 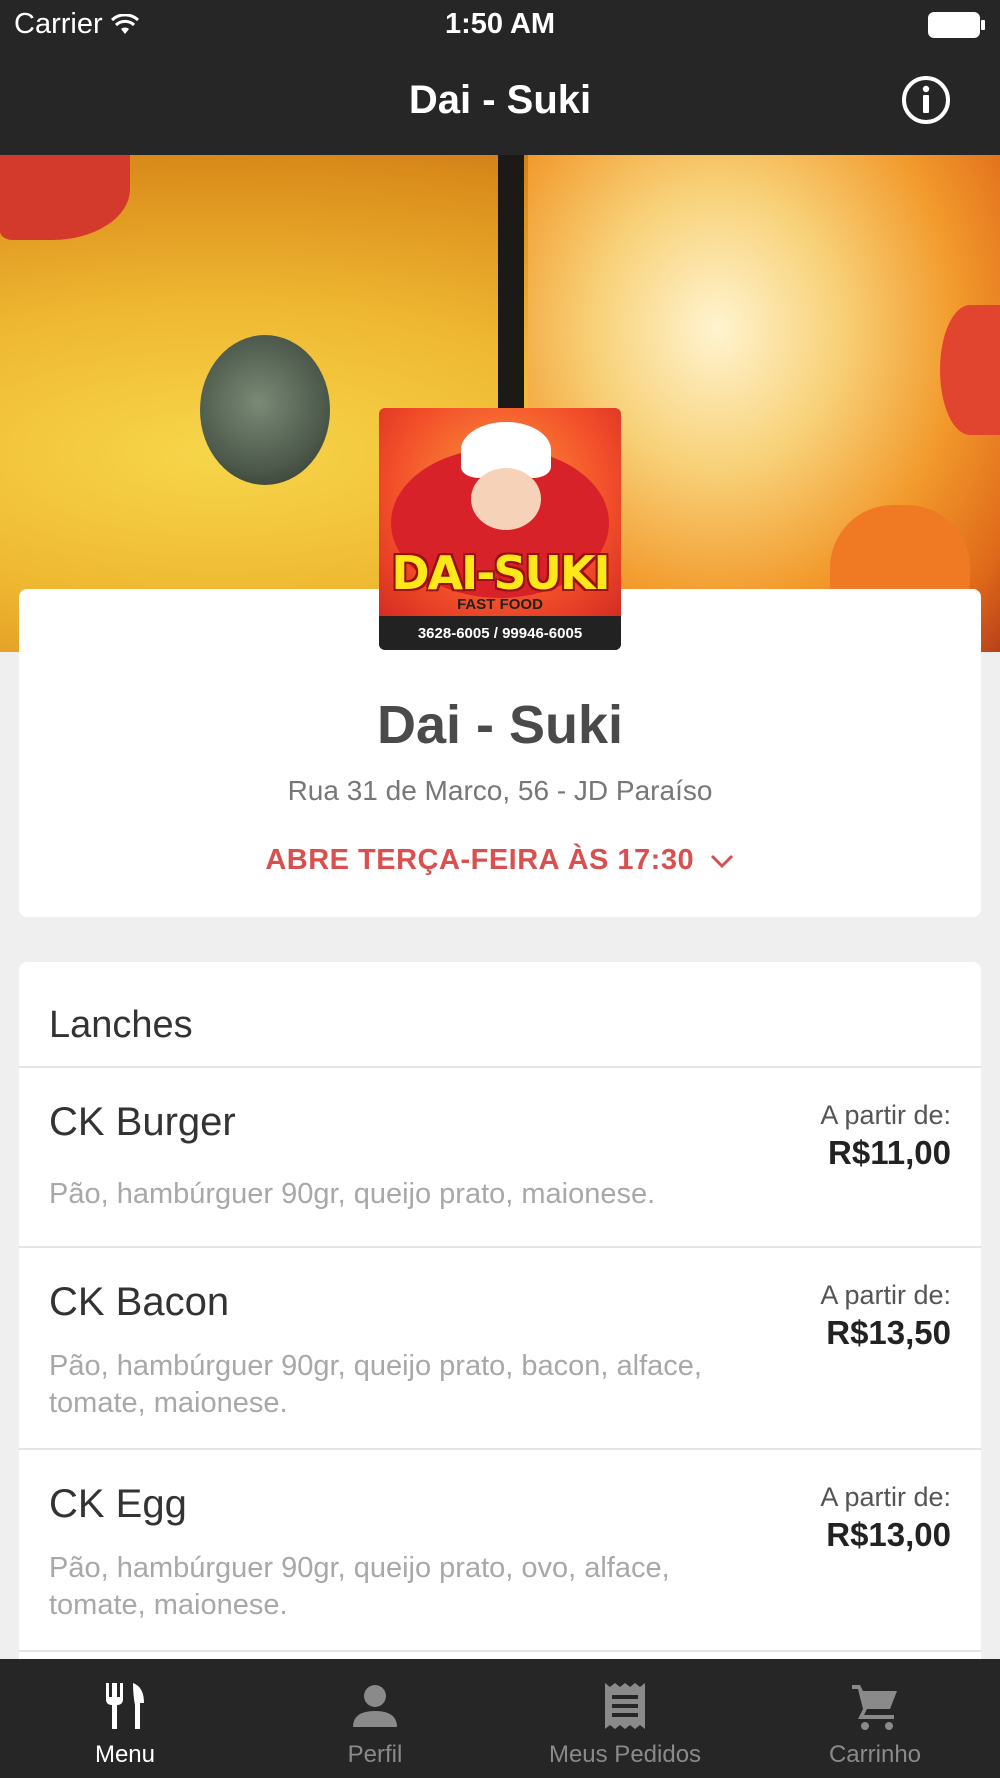 I want to click on restaurant-name: Dai - Suki, so click(x=500, y=725).